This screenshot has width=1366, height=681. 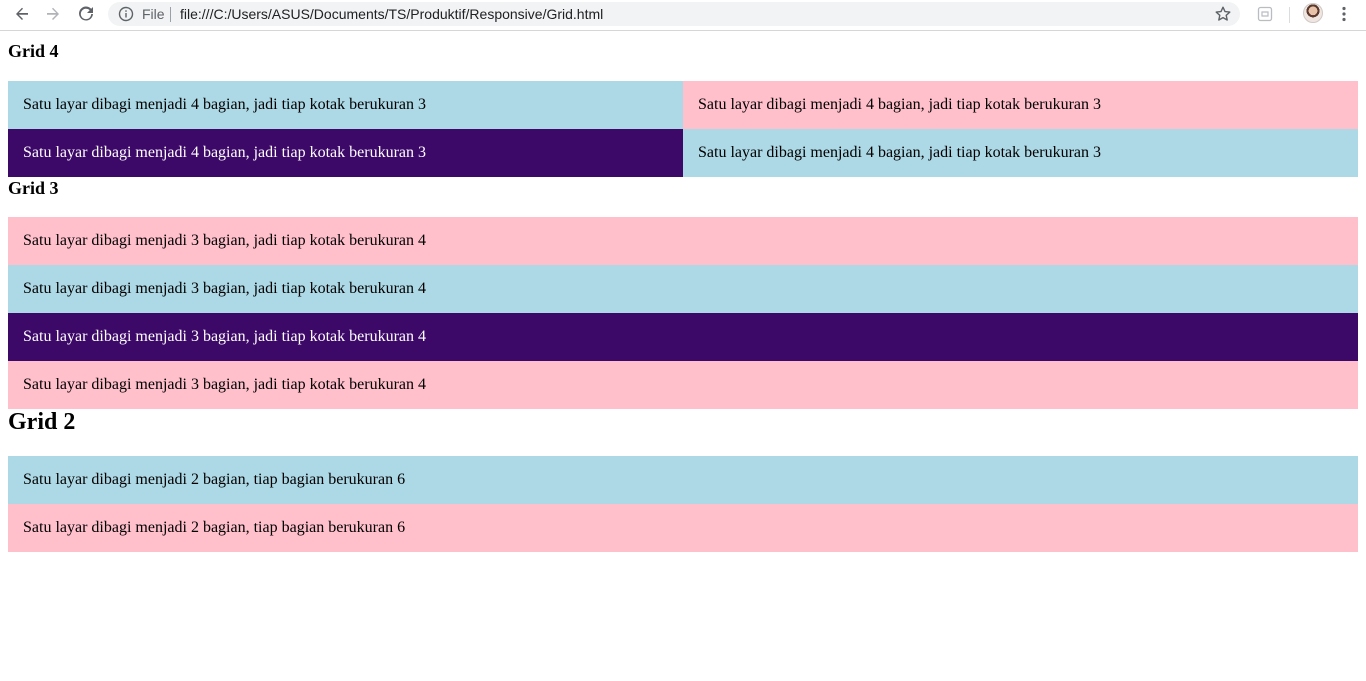 What do you see at coordinates (1344, 14) in the screenshot?
I see `more-menu-icon` at bounding box center [1344, 14].